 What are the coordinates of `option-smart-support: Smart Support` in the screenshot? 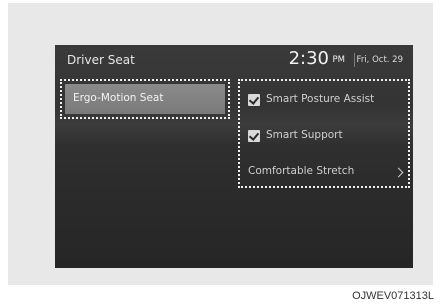 It's located at (327, 137).